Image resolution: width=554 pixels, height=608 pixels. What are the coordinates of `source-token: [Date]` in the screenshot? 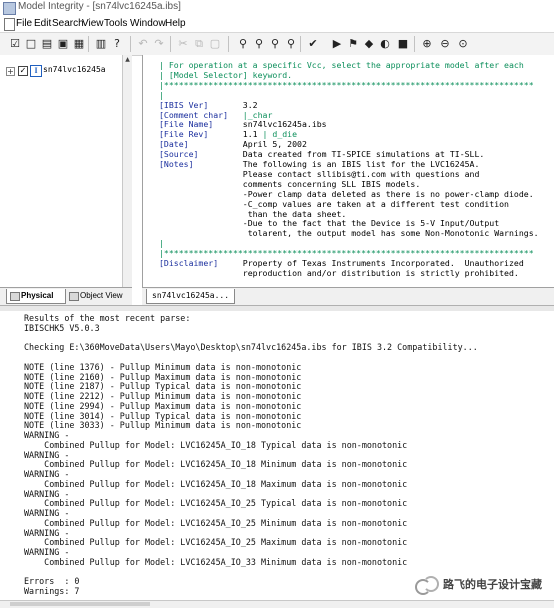 It's located at (174, 144).